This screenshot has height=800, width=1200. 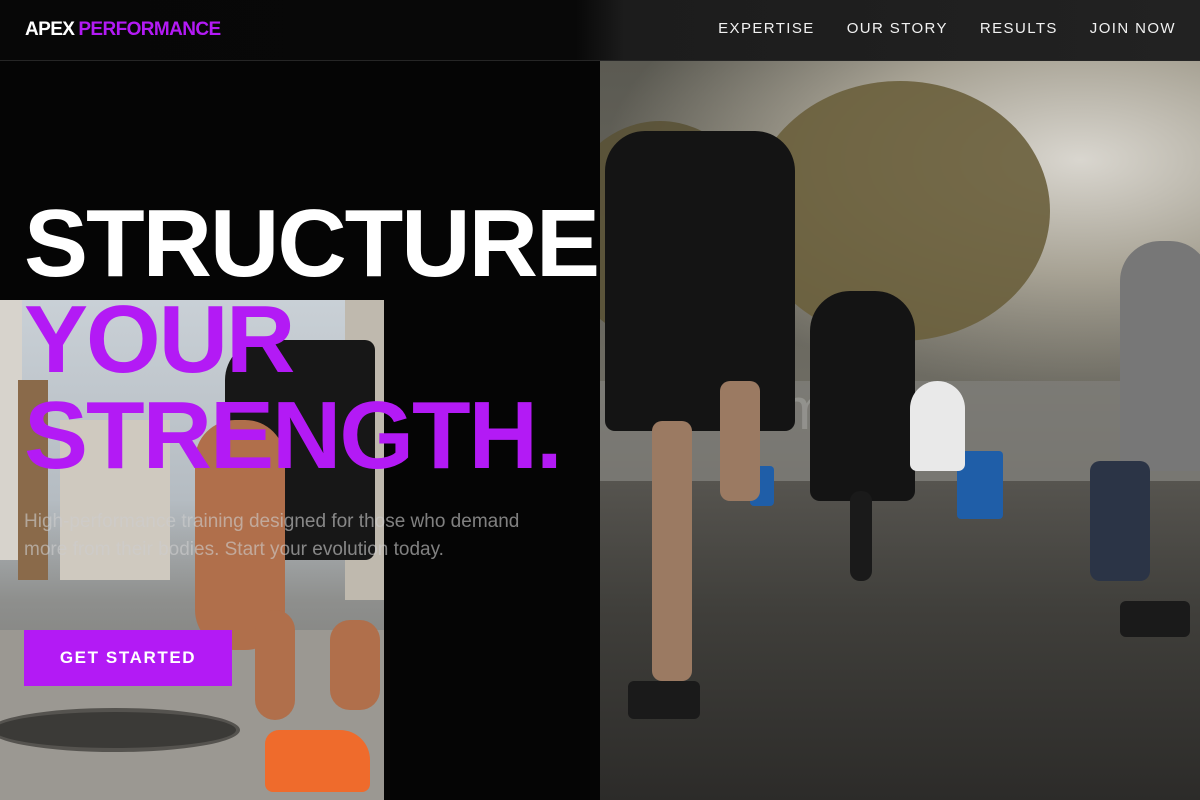 I want to click on brand-name-performance: PERFORMANCE, so click(x=149, y=29).